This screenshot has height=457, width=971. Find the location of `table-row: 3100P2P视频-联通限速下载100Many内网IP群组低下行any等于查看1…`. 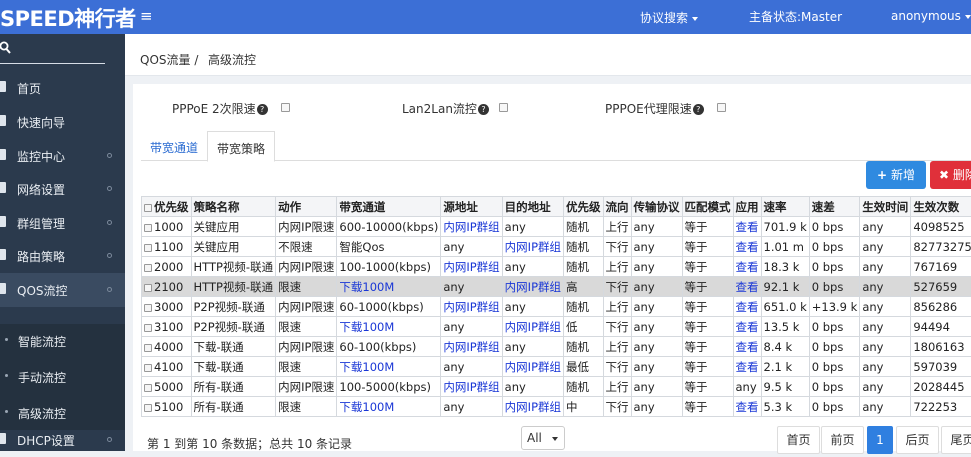

table-row: 3100P2P视频-联通限速下载100Many内网IP群组低下行any等于查看1… is located at coordinates (556, 327).